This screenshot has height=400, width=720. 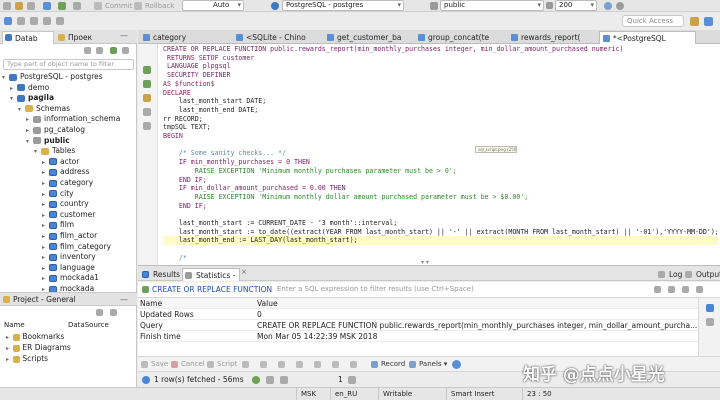 I want to click on code-line: SECURITY DEFINER, so click(x=197, y=75).